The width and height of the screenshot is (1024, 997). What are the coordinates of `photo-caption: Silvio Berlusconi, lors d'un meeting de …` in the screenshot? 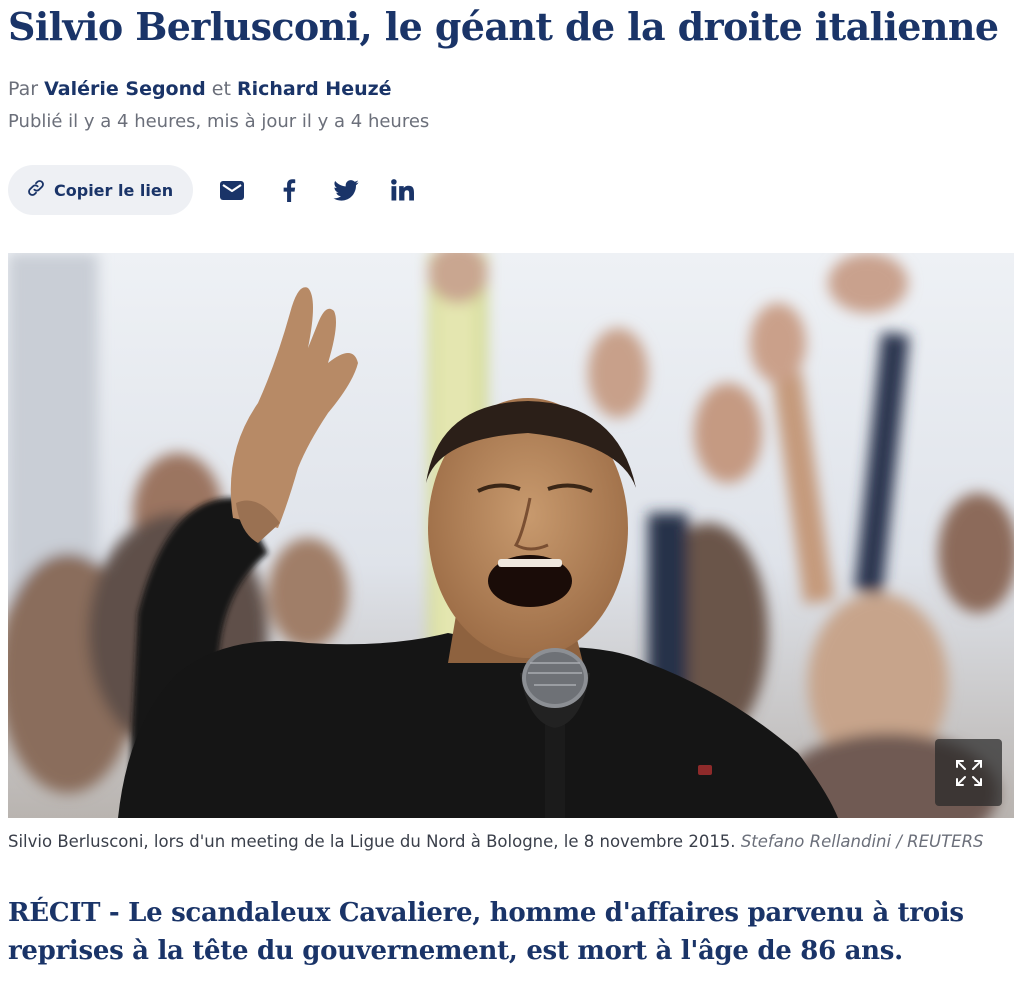 It's located at (496, 841).